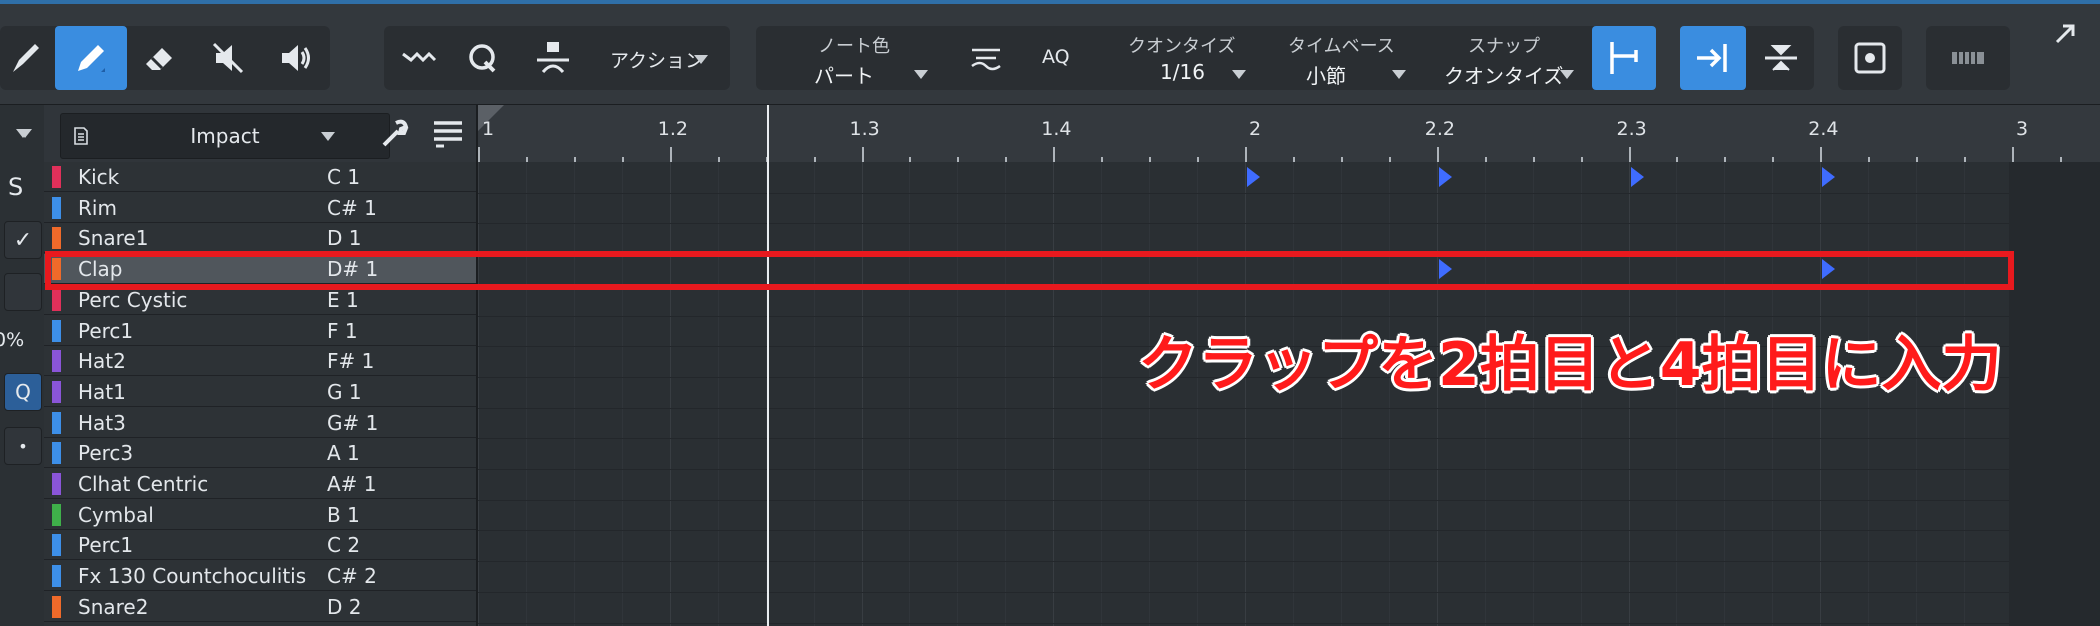 The width and height of the screenshot is (2100, 626). I want to click on velocity-percent: 0%, so click(12, 340).